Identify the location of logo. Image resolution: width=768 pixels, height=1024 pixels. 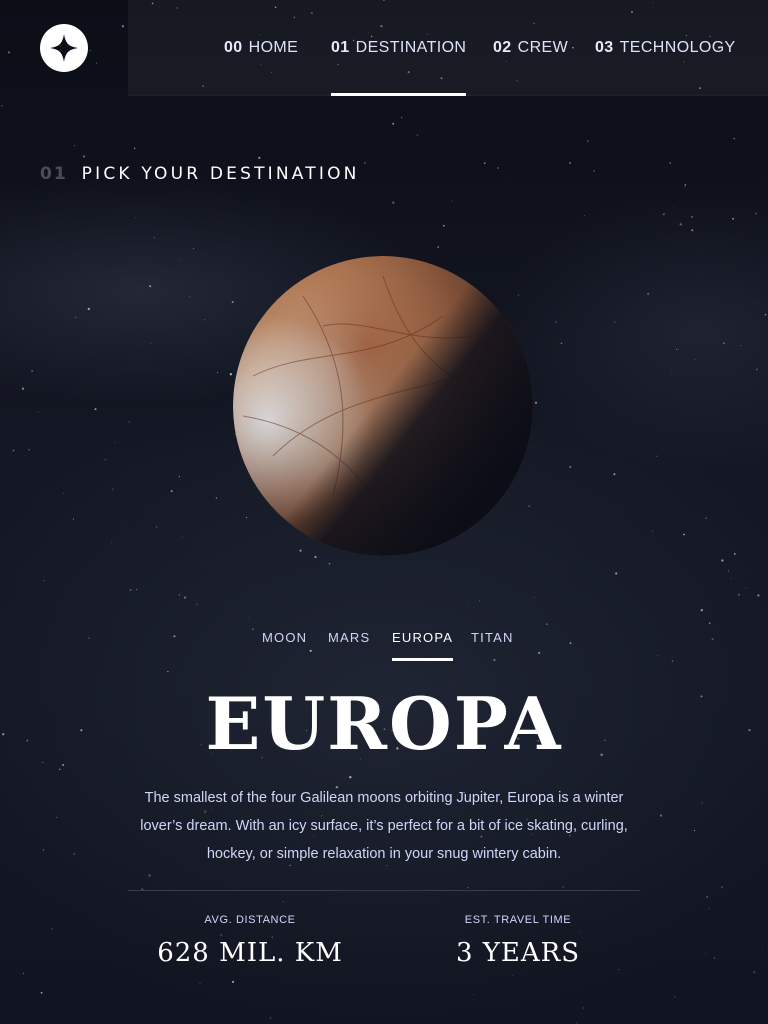
(64, 48).